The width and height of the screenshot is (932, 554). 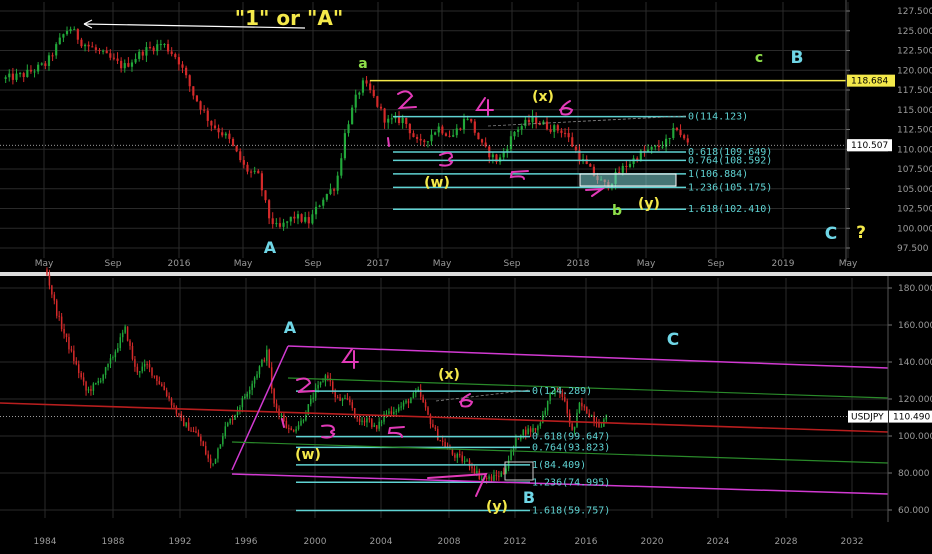 What do you see at coordinates (759, 58) in the screenshot?
I see `annotation-c: c` at bounding box center [759, 58].